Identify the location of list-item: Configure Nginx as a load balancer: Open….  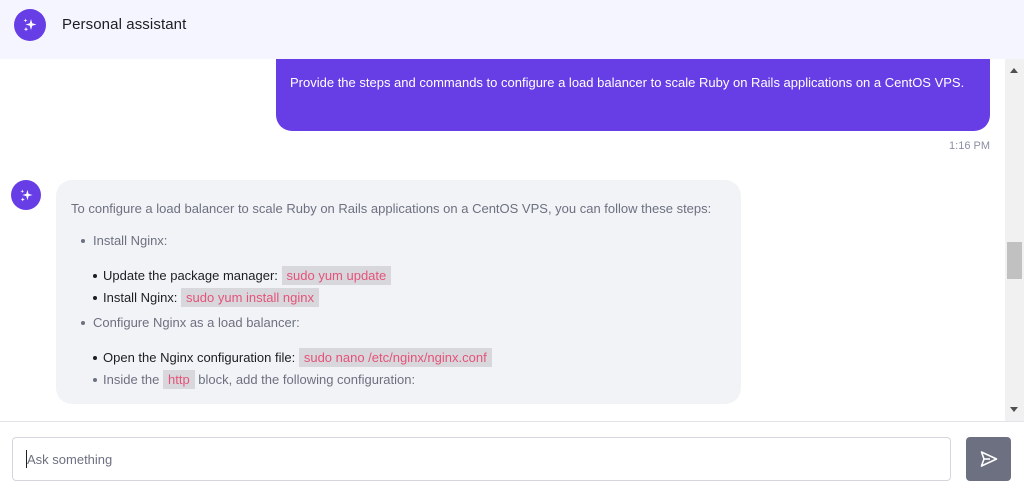
(403, 352).